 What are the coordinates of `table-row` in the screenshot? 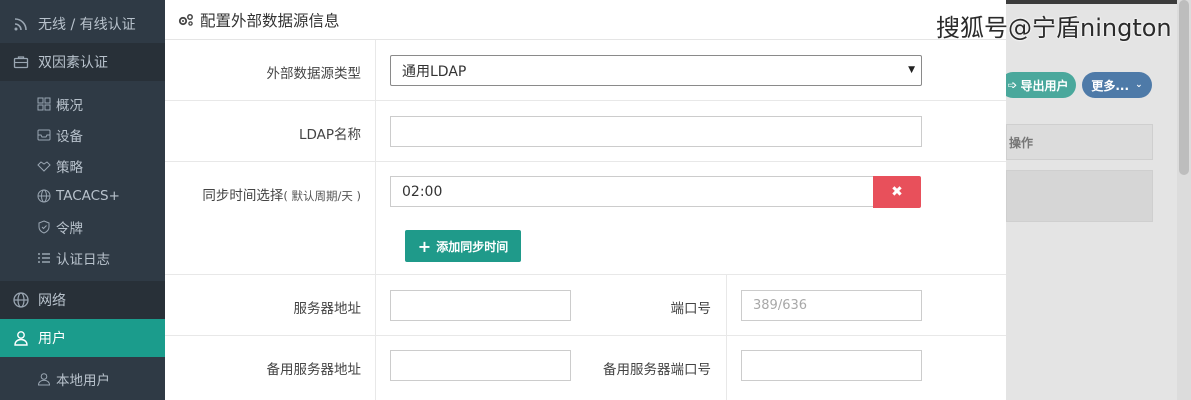 It's located at (1079, 196).